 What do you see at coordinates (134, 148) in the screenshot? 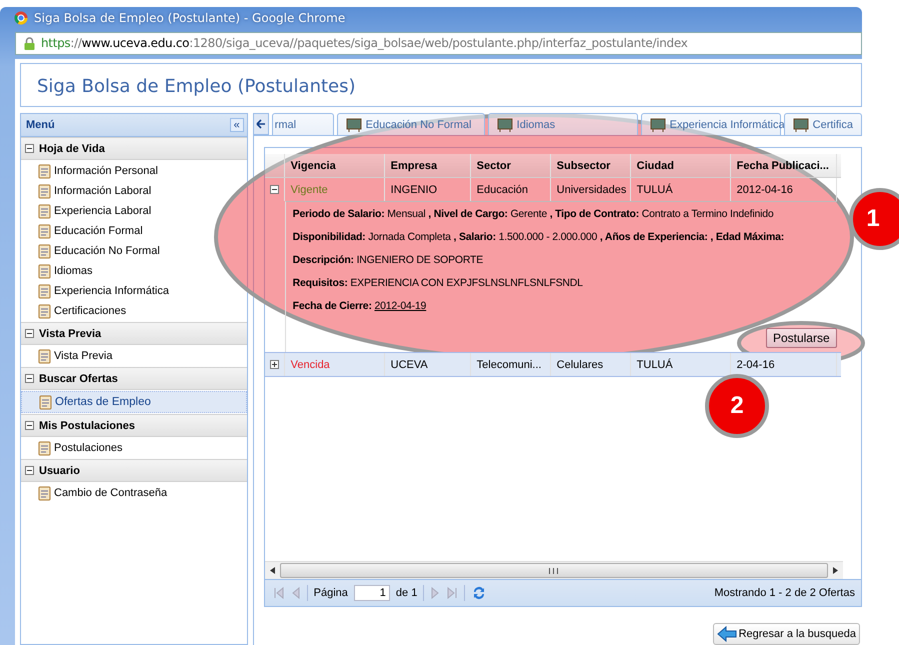
I see `menu-group-header: Hoja de Vida` at bounding box center [134, 148].